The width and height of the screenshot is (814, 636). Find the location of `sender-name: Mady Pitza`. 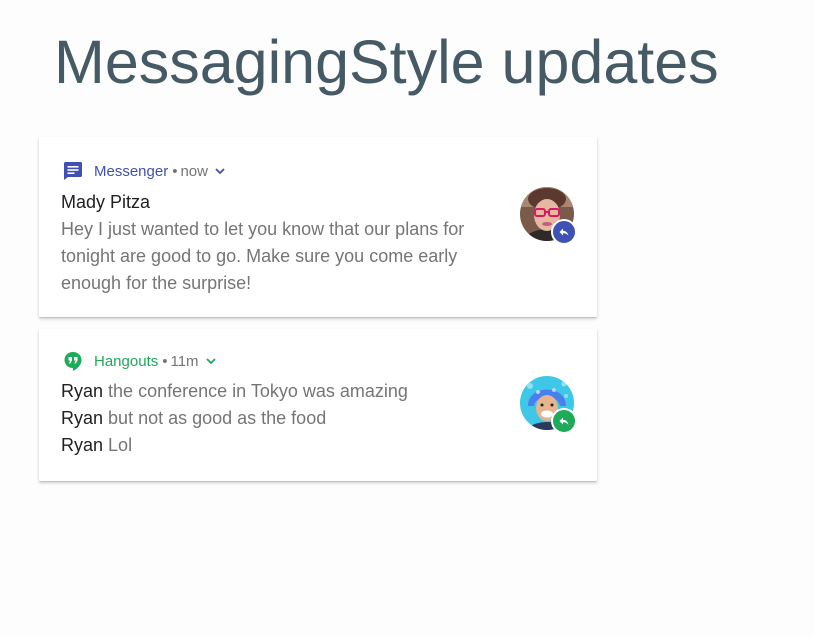

sender-name: Mady Pitza is located at coordinates (106, 202).